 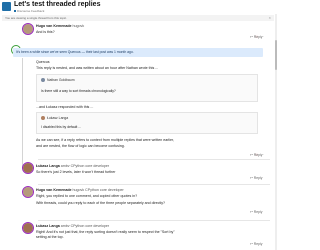 What do you see at coordinates (15, 11) in the screenshot?
I see `category-color-icon` at bounding box center [15, 11].